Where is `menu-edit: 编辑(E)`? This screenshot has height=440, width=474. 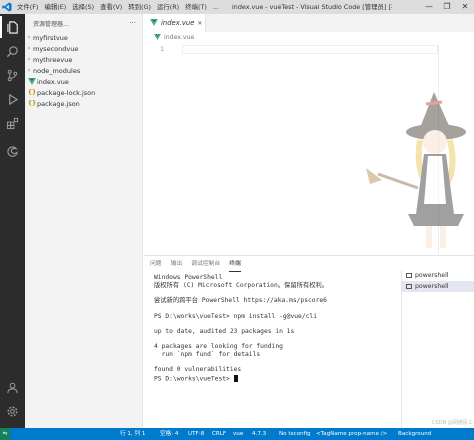
menu-edit: 编辑(E) is located at coordinates (55, 7).